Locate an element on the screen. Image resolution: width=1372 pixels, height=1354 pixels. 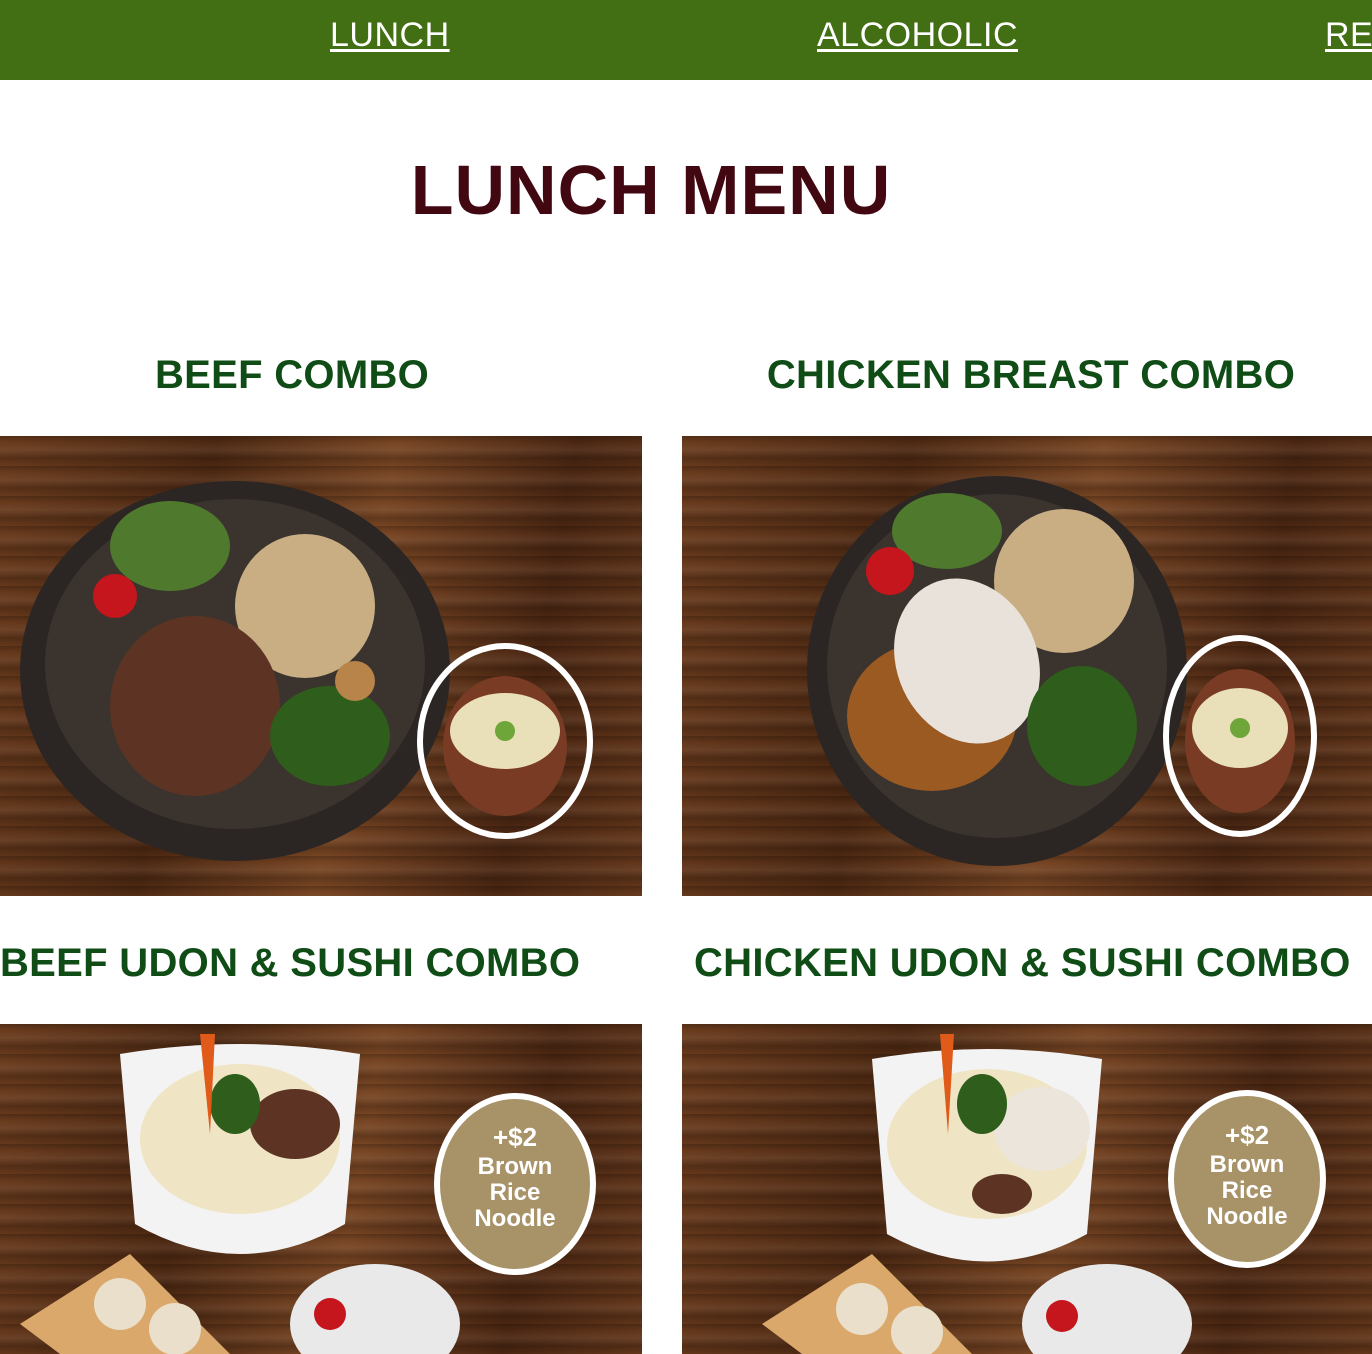
nav-link-res: RES is located at coordinates (1348, 35).